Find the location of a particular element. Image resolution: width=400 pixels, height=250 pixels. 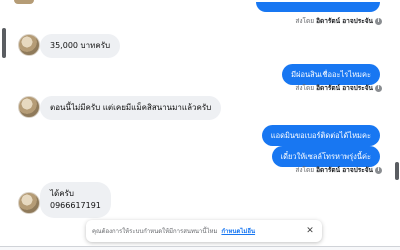

message-bubble-incoming: ได้ครับ 0966617191 is located at coordinates (75, 200).